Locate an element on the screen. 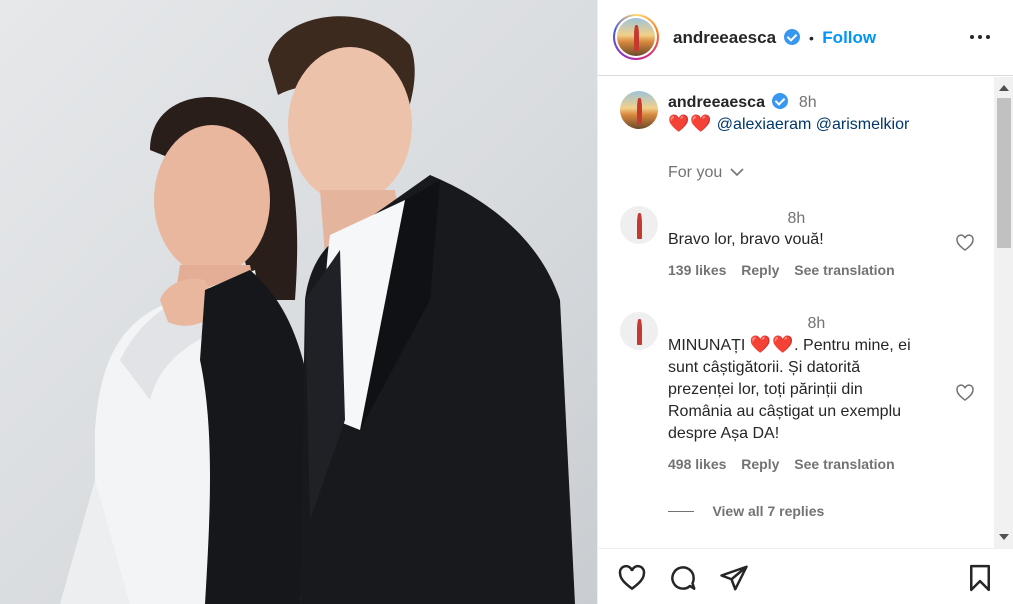 The width and height of the screenshot is (1013, 604). bookmark-icon is located at coordinates (980, 578).